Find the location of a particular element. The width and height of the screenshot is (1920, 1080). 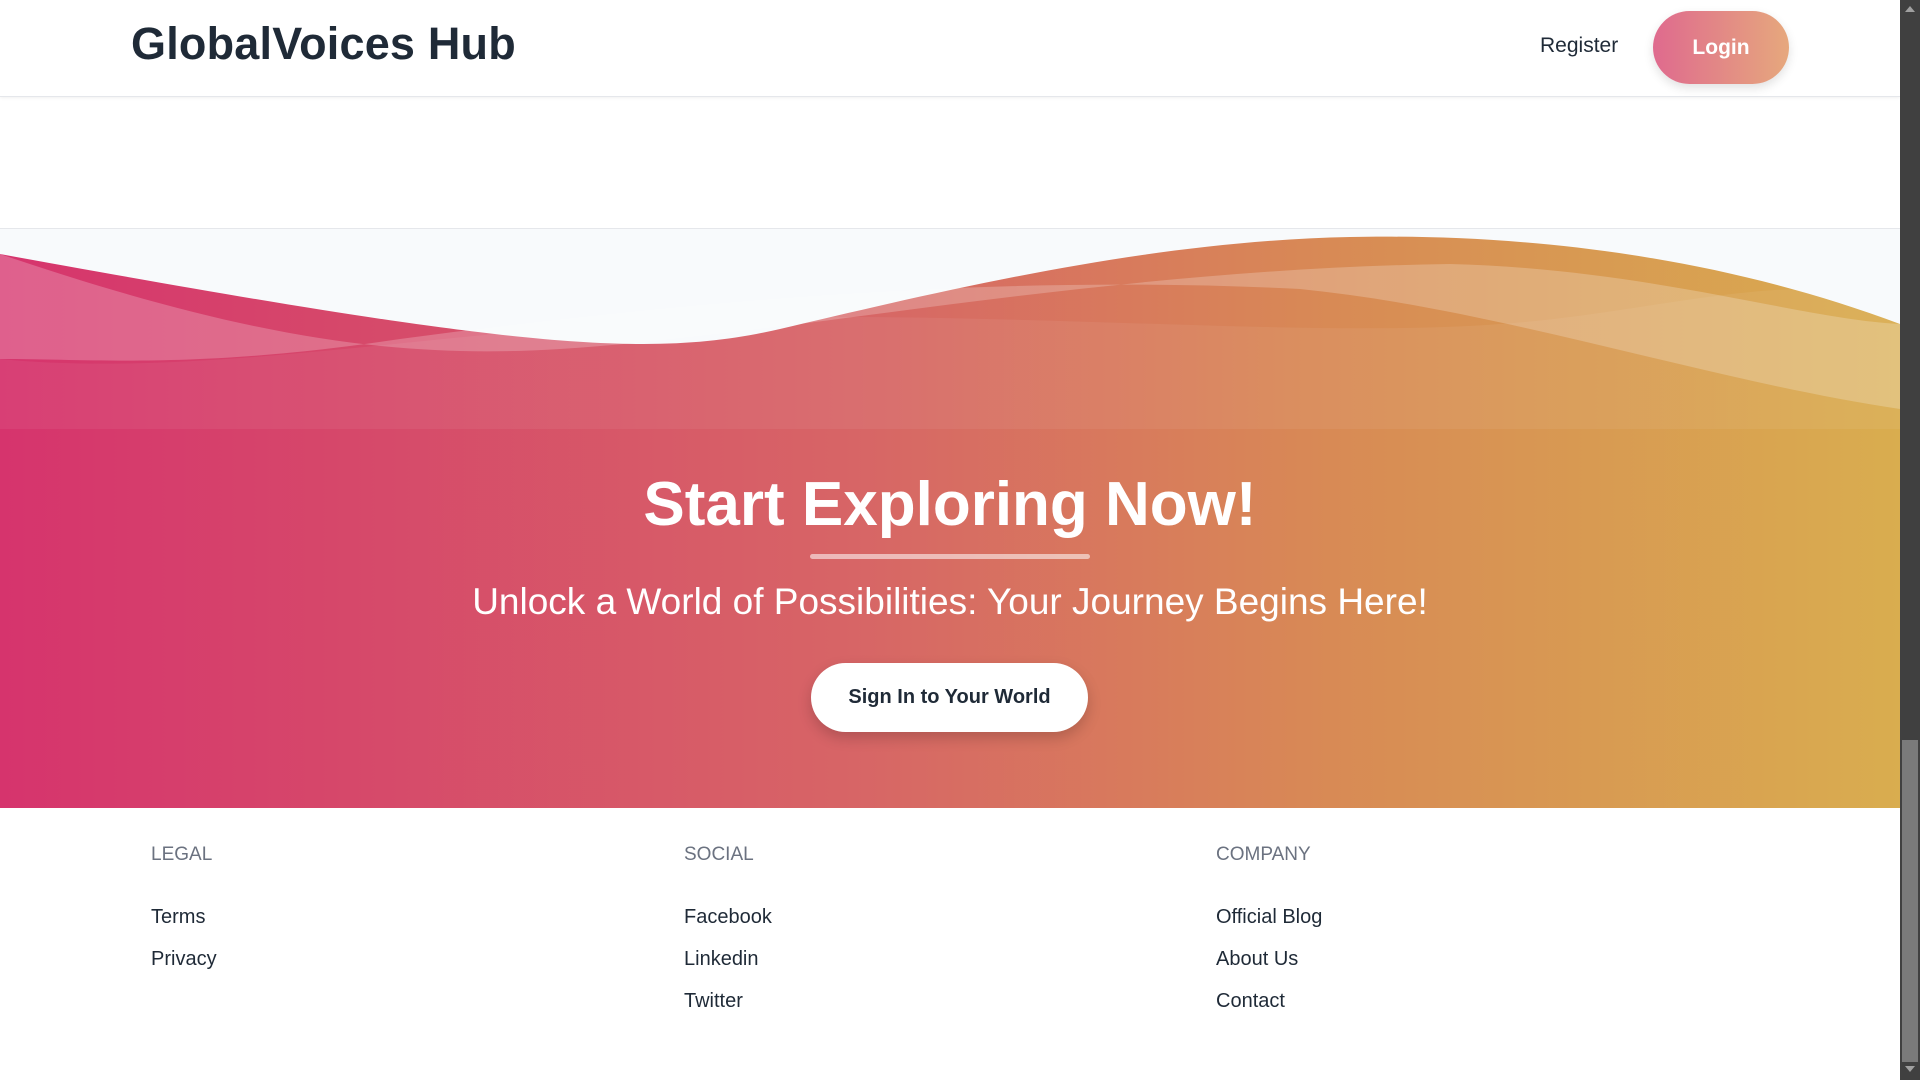

scroll-up-icon is located at coordinates (1910, 9).